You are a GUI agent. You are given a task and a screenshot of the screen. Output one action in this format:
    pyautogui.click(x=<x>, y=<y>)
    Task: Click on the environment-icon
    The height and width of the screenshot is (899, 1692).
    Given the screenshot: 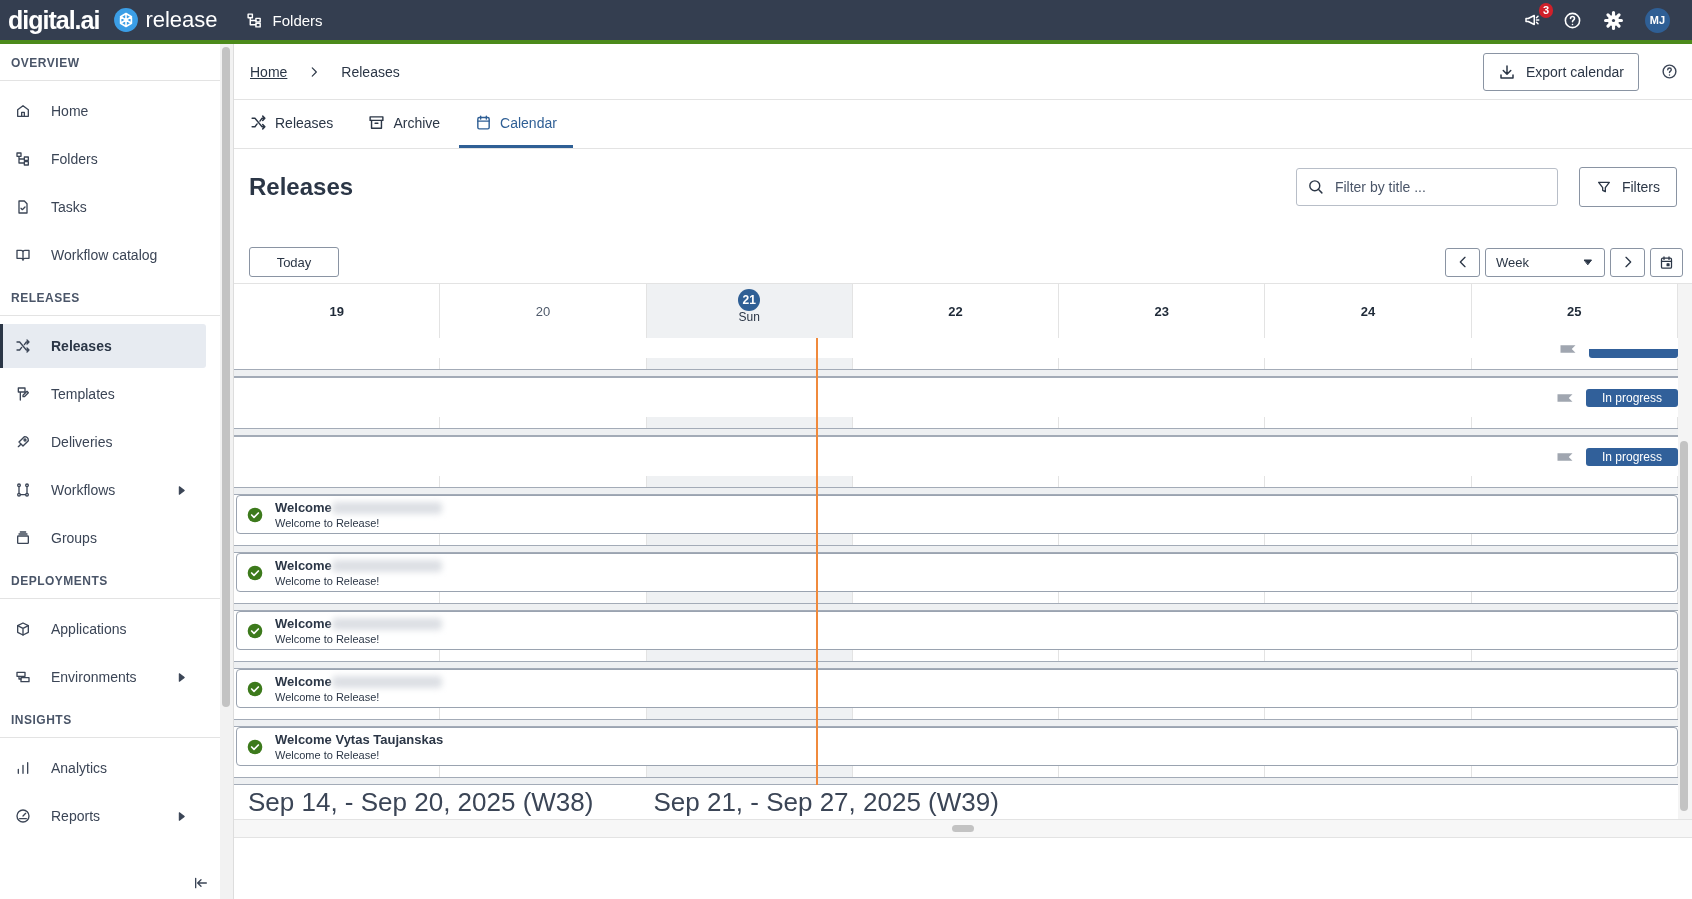 What is the action you would take?
    pyautogui.click(x=23, y=677)
    